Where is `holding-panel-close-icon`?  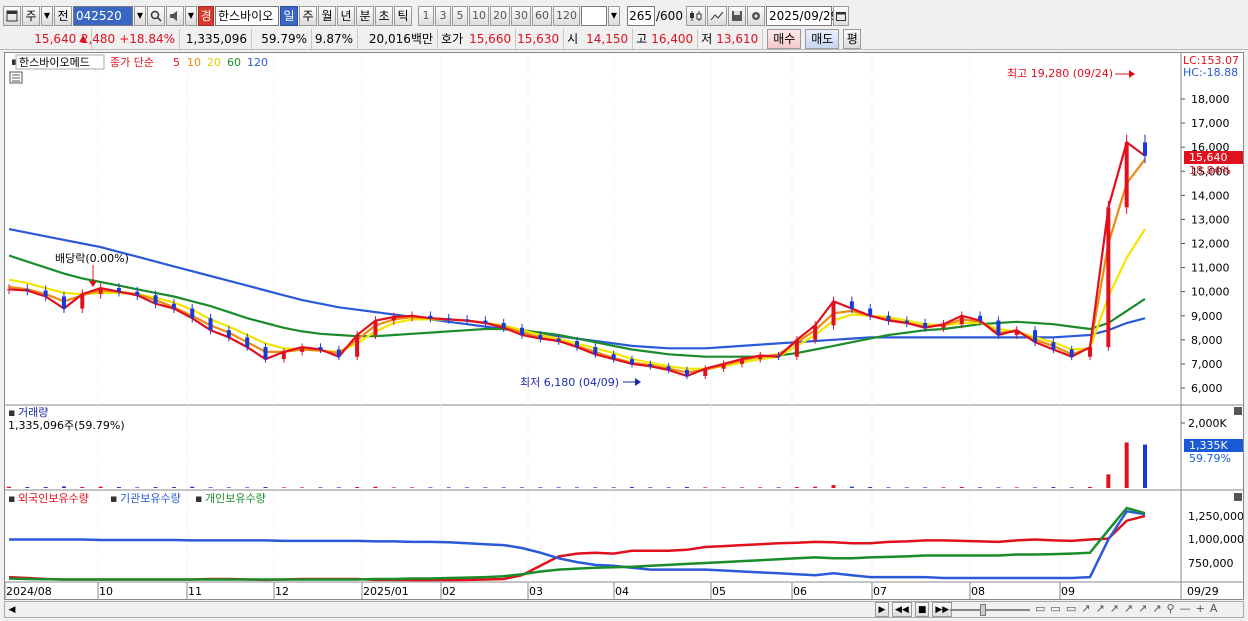
holding-panel-close-icon is located at coordinates (1238, 497).